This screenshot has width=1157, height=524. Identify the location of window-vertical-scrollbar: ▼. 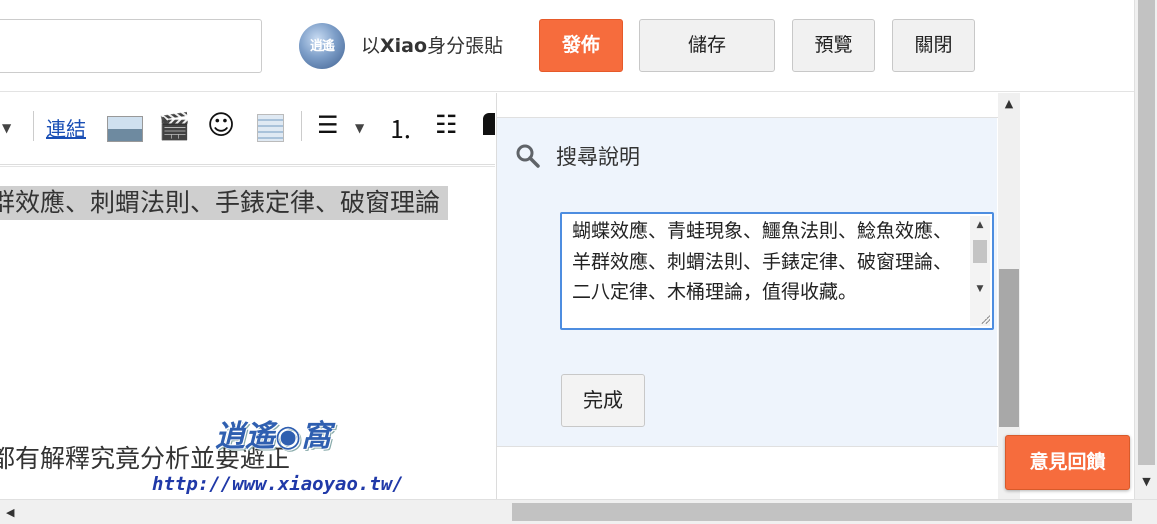
(1145, 249).